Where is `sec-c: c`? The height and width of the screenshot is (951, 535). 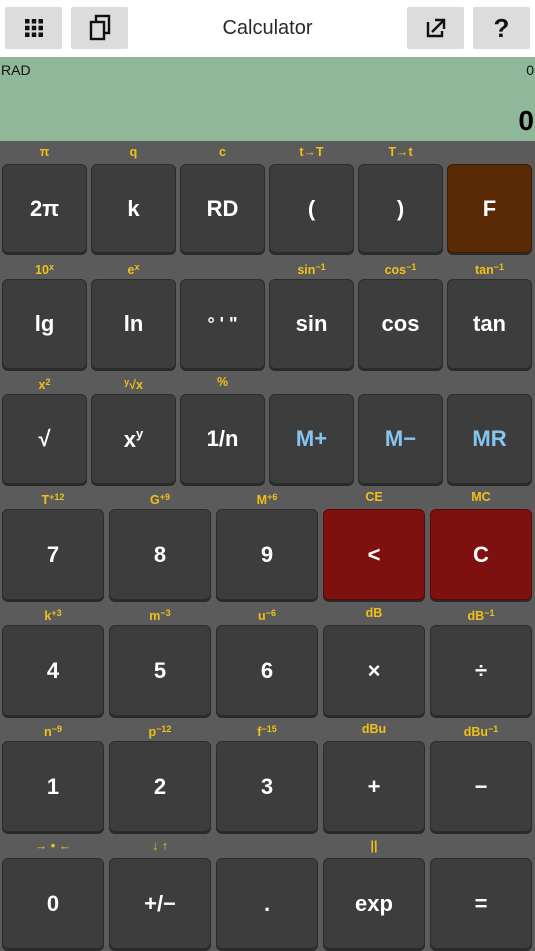
sec-c: c is located at coordinates (222, 152).